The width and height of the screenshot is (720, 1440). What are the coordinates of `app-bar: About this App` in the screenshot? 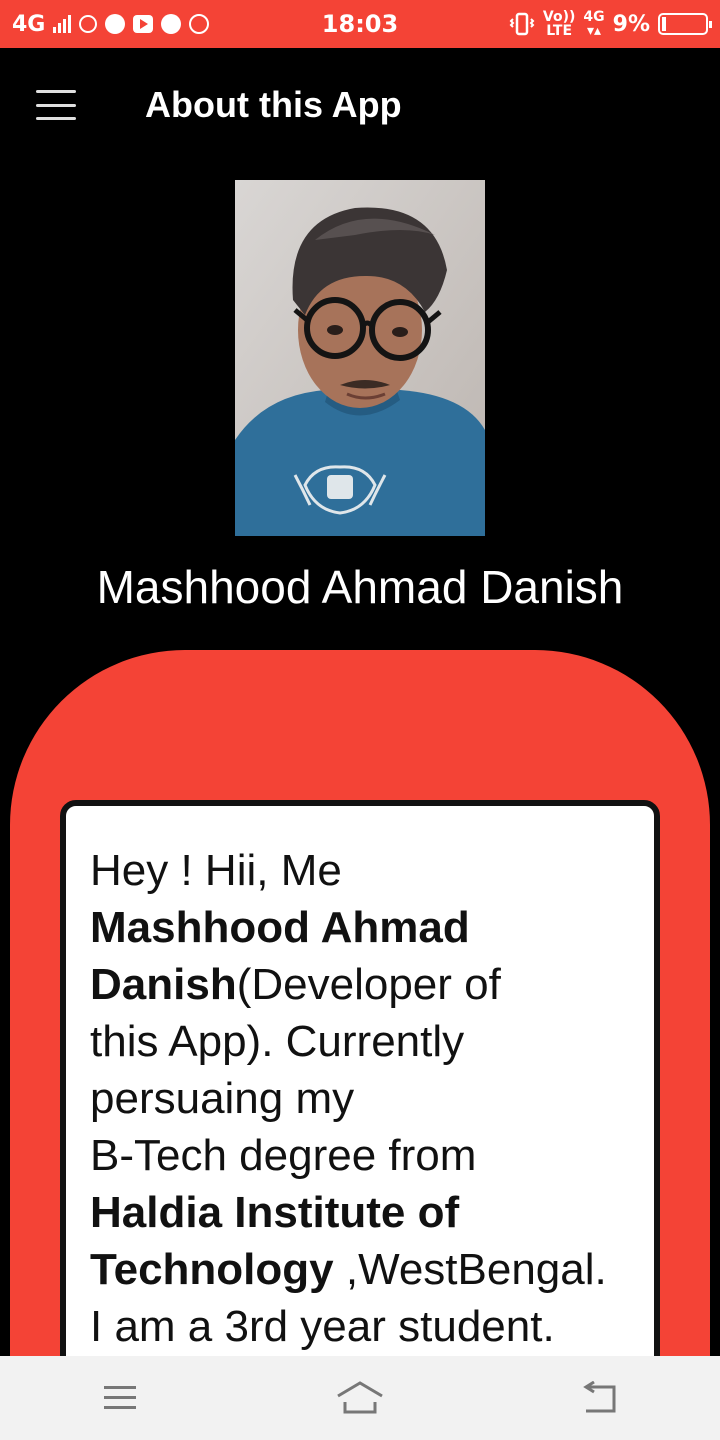 It's located at (360, 106).